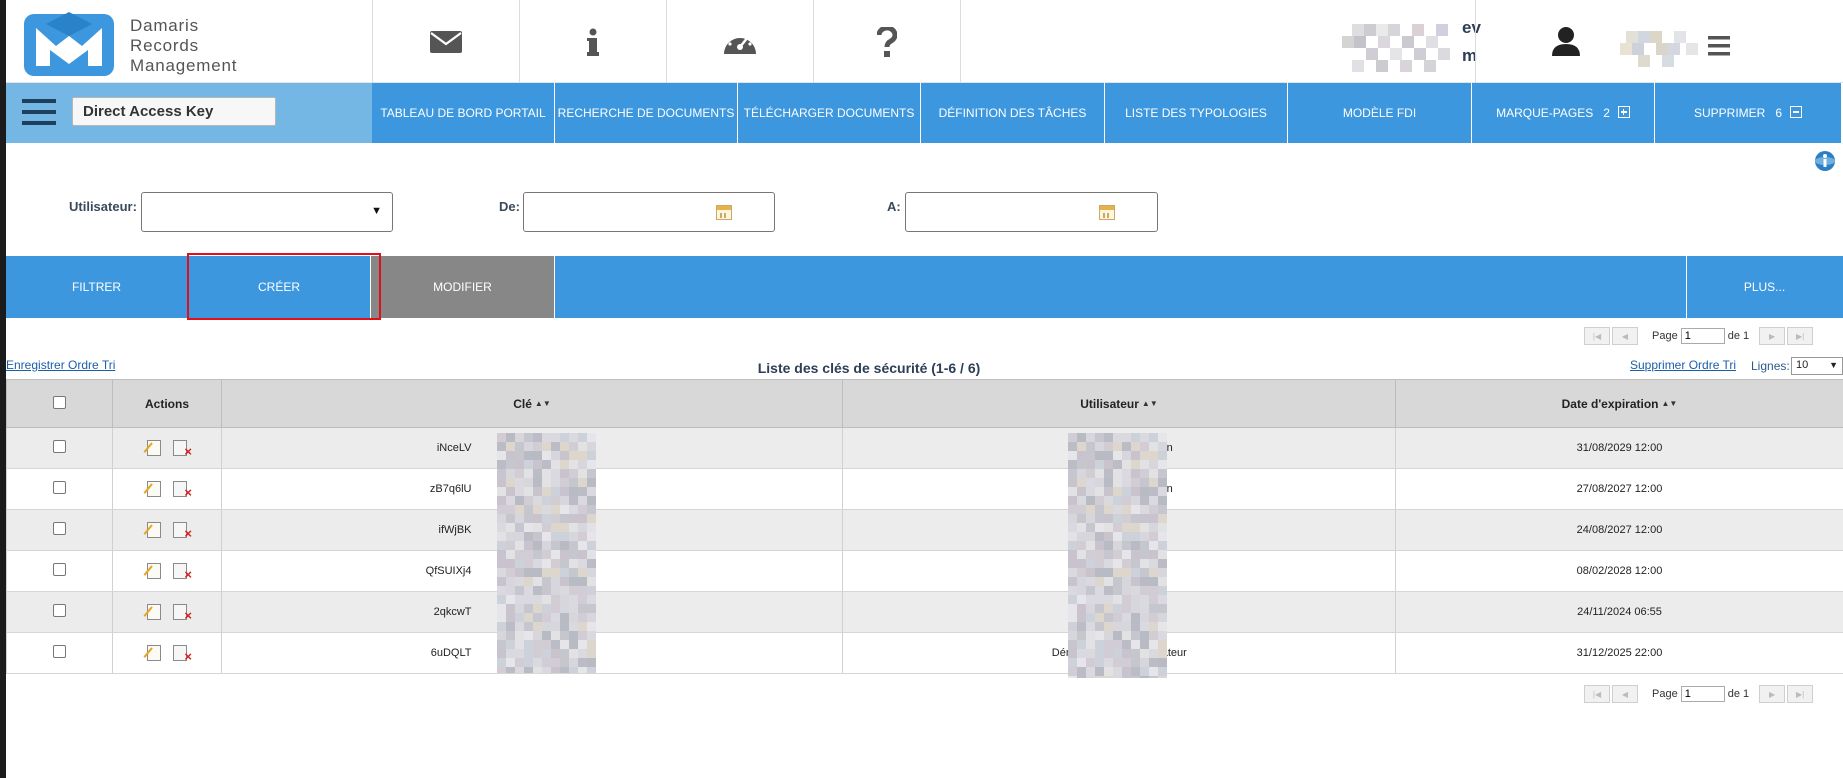 The width and height of the screenshot is (1843, 778). I want to click on expiration-cell: 31/08/2029 12:00, so click(1619, 448).